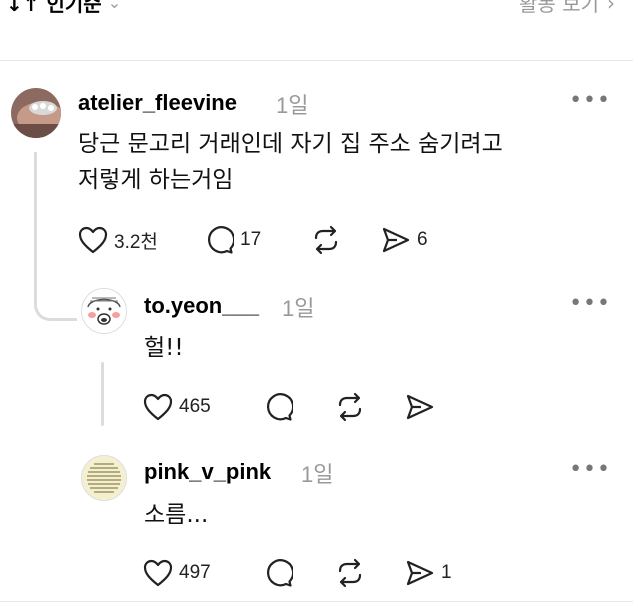 This screenshot has height=607, width=633. I want to click on comment-text: 저렇게 하는거임, so click(156, 180).